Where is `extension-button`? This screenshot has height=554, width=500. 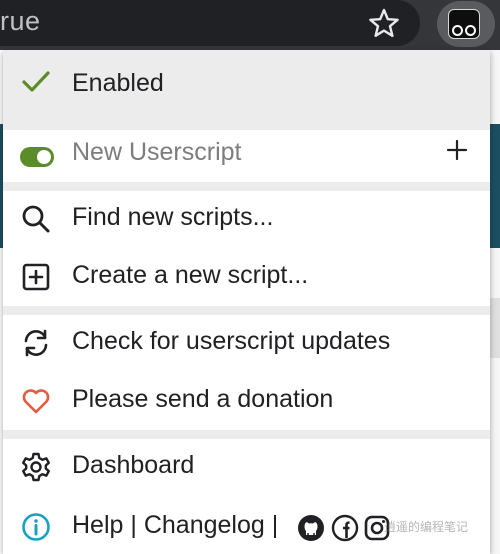
extension-button is located at coordinates (466, 24).